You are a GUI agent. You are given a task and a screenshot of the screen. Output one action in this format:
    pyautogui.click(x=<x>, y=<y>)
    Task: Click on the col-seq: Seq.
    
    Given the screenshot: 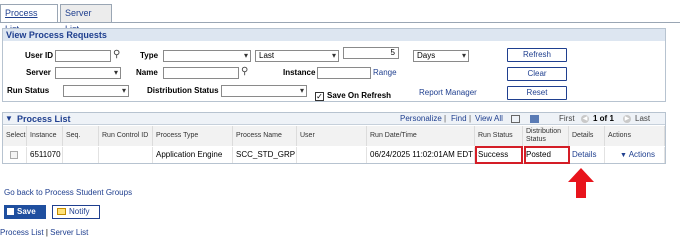 What is the action you would take?
    pyautogui.click(x=81, y=136)
    